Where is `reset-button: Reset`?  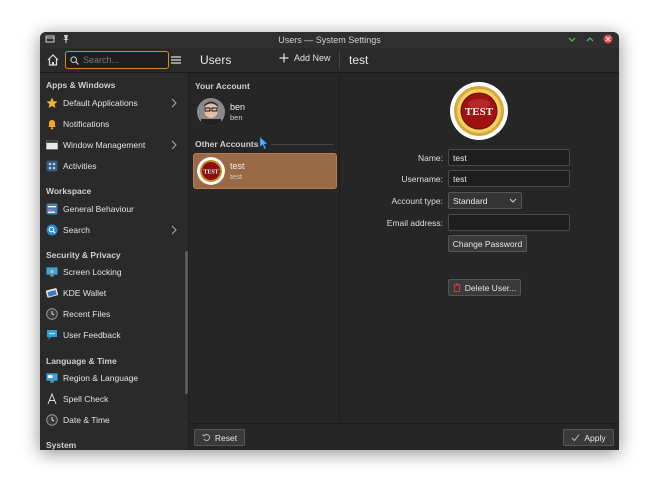 reset-button: Reset is located at coordinates (219, 437).